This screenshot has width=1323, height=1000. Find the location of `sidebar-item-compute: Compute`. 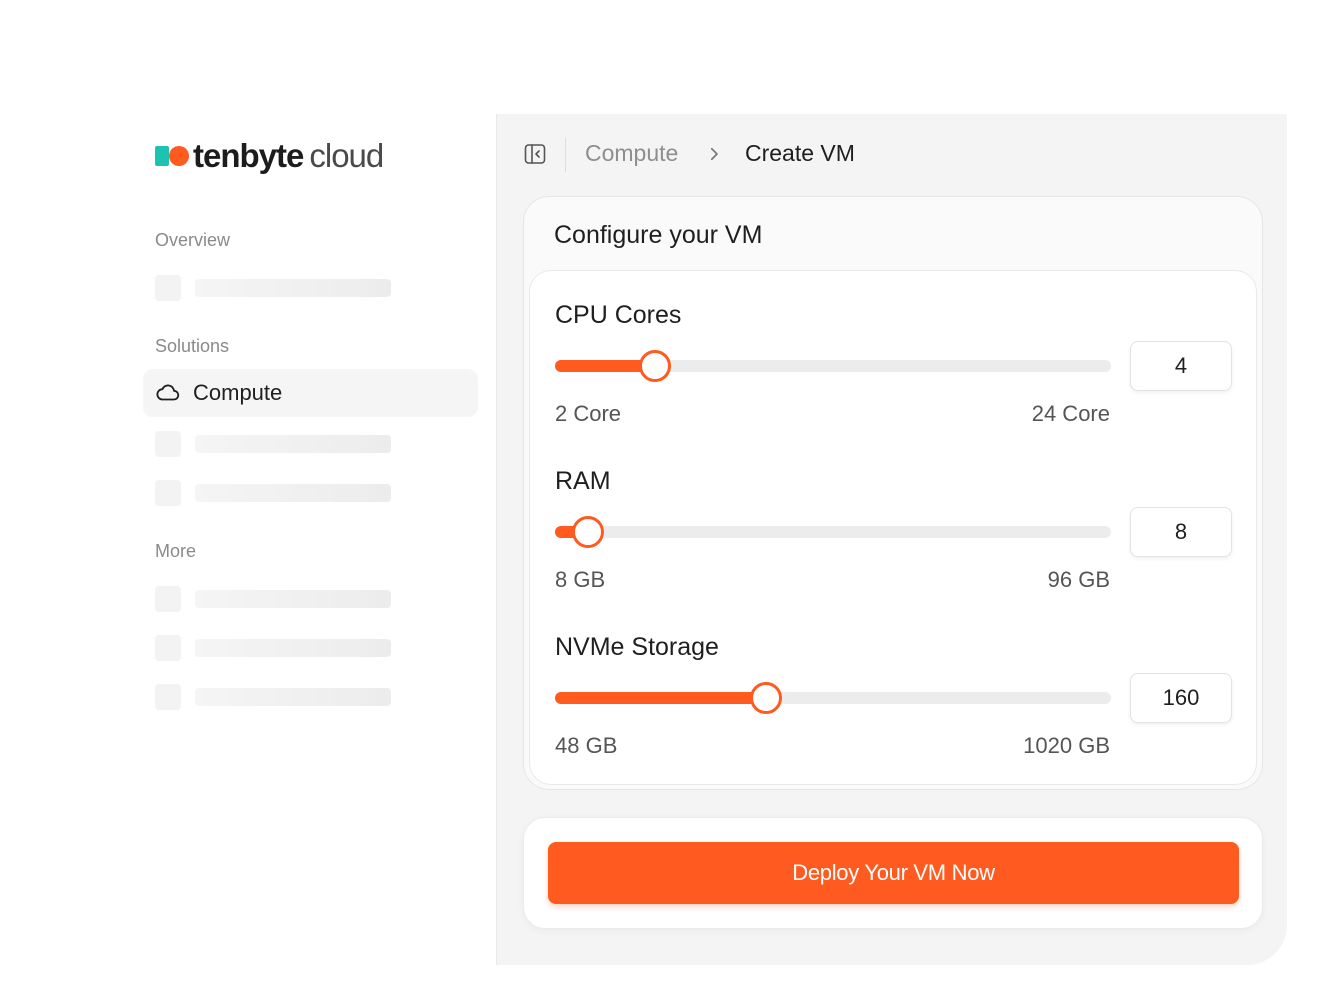

sidebar-item-compute: Compute is located at coordinates (310, 393).